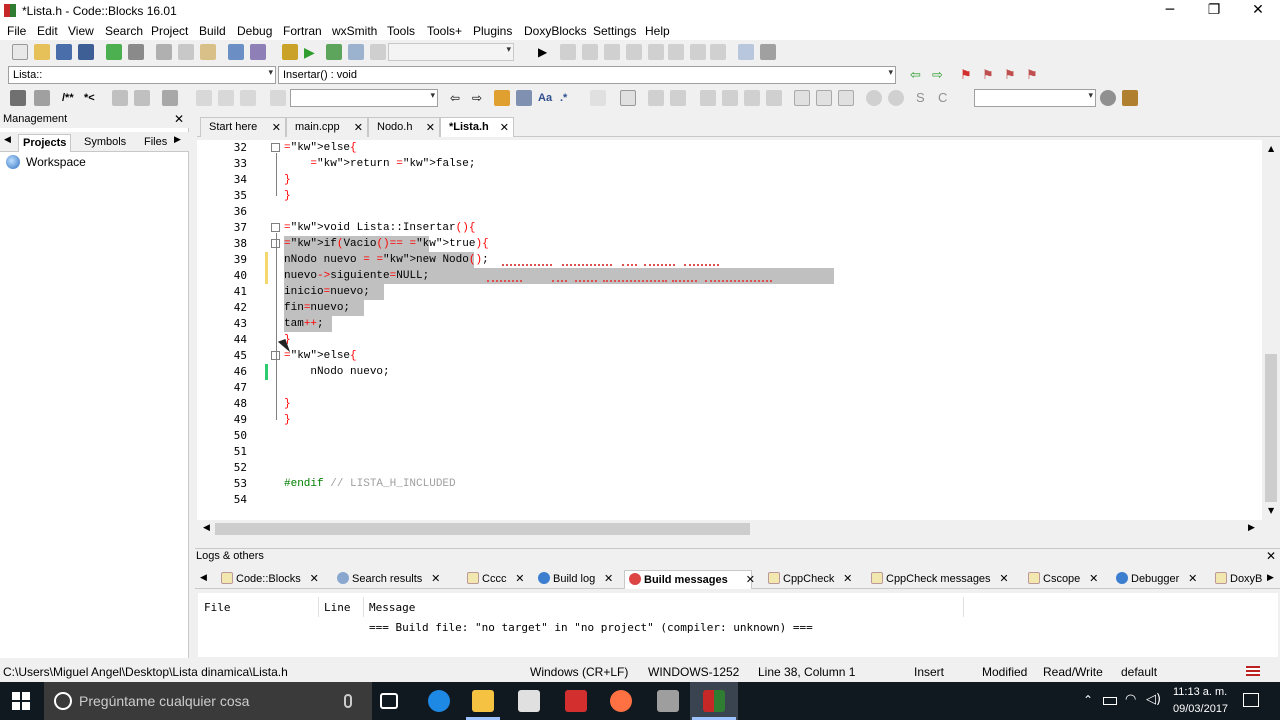  Describe the element at coordinates (155, 143) in the screenshot. I see `tab-files: Files` at that location.